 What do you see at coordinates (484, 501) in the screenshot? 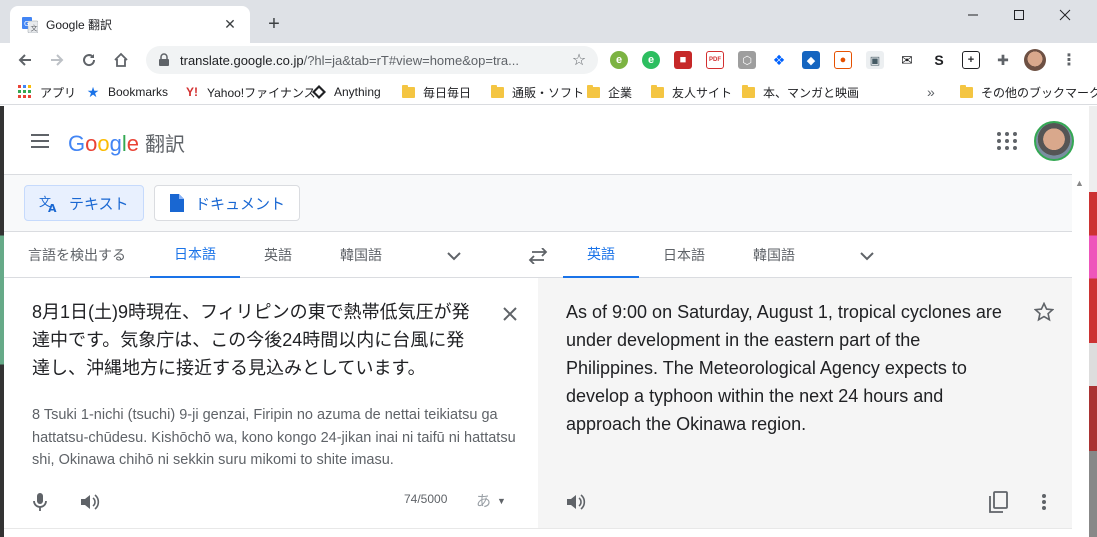
I see `ime-mode-label: あ` at bounding box center [484, 501].